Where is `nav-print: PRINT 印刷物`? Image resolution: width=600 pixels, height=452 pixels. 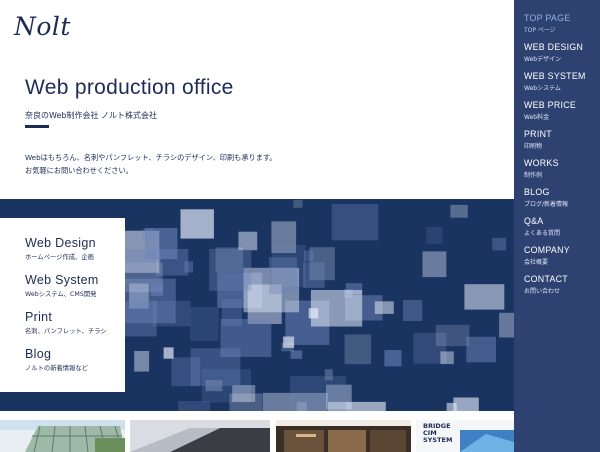 nav-print: PRINT 印刷物 is located at coordinates (562, 143).